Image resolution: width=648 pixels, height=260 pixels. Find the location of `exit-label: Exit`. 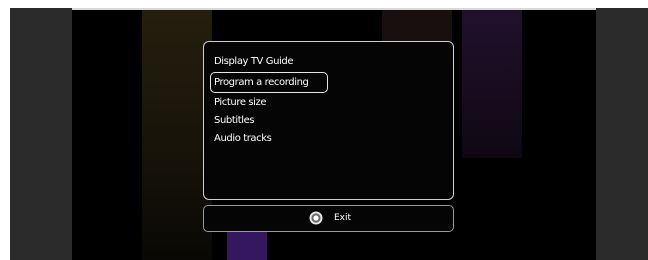

exit-label: Exit is located at coordinates (343, 218).